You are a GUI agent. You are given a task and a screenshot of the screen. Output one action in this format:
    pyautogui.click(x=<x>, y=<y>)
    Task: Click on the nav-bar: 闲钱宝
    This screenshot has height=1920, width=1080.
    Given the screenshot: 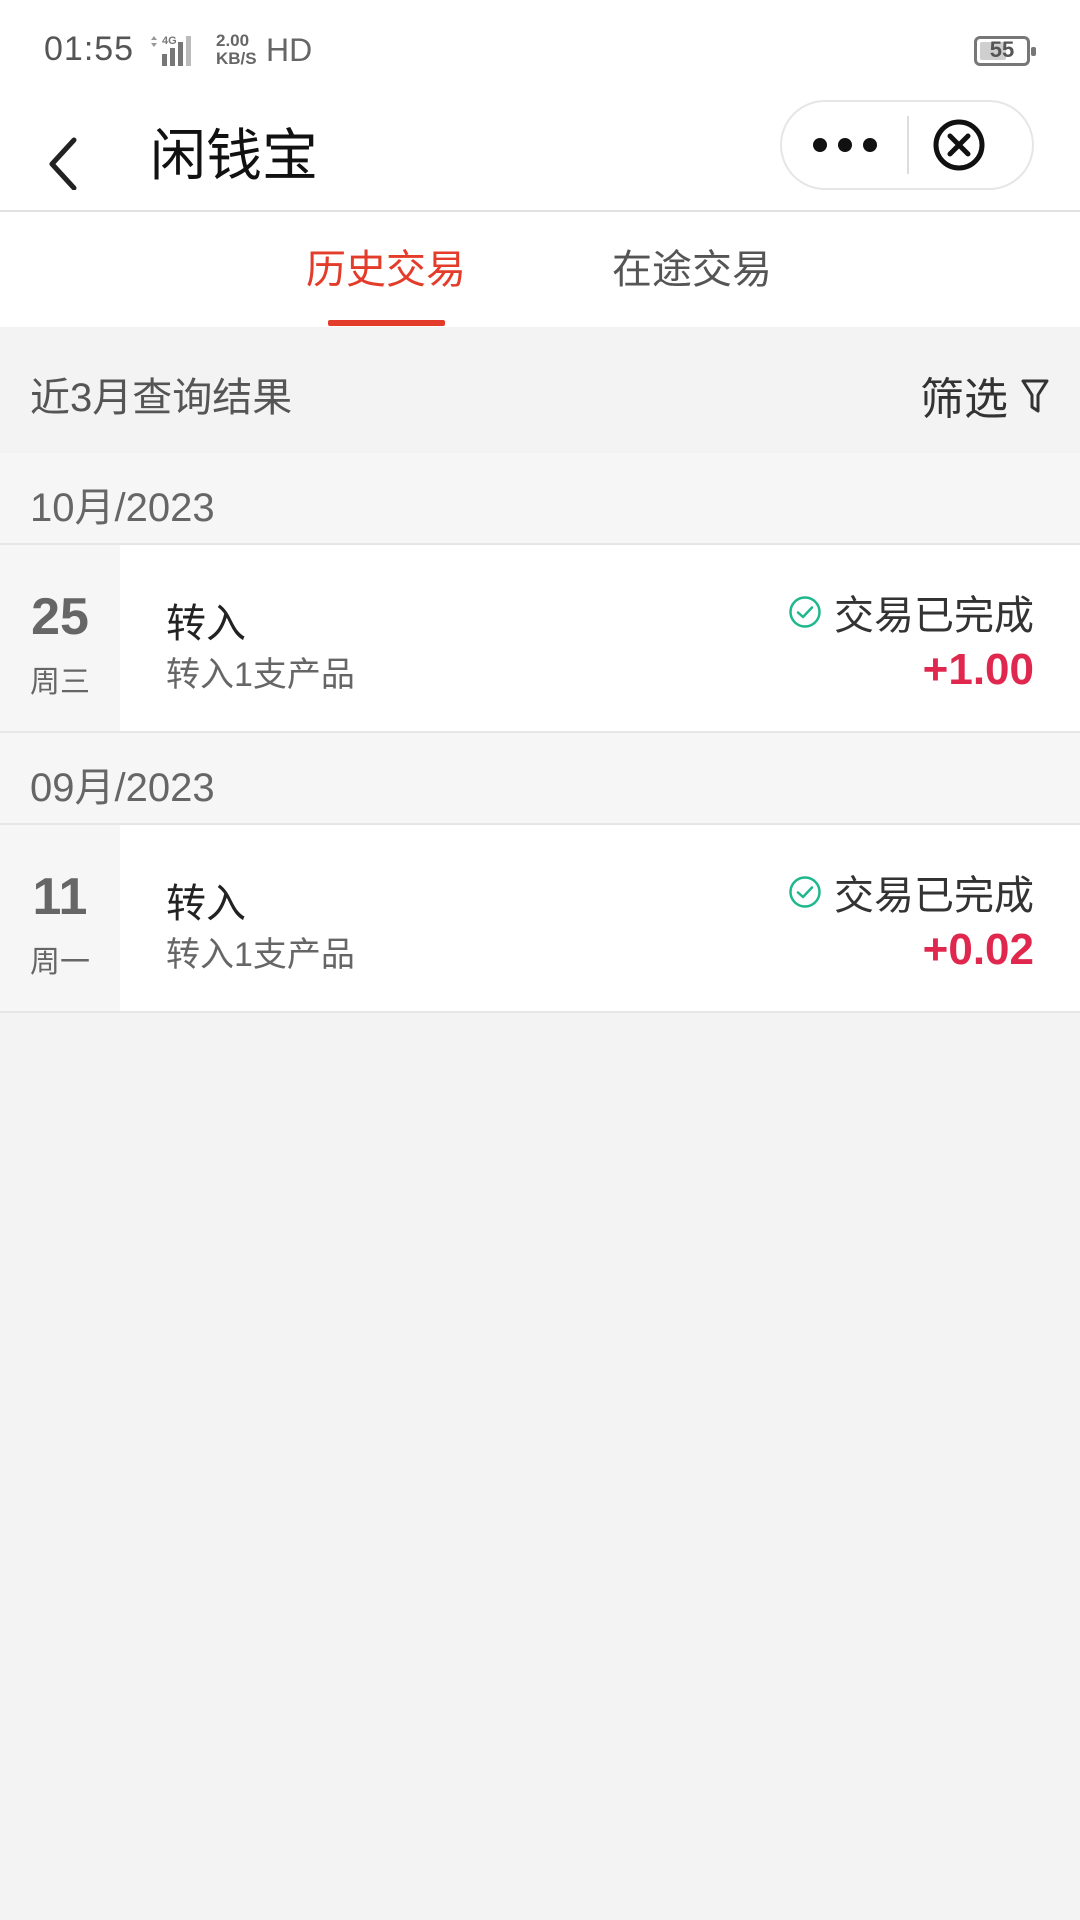 What is the action you would take?
    pyautogui.click(x=540, y=156)
    